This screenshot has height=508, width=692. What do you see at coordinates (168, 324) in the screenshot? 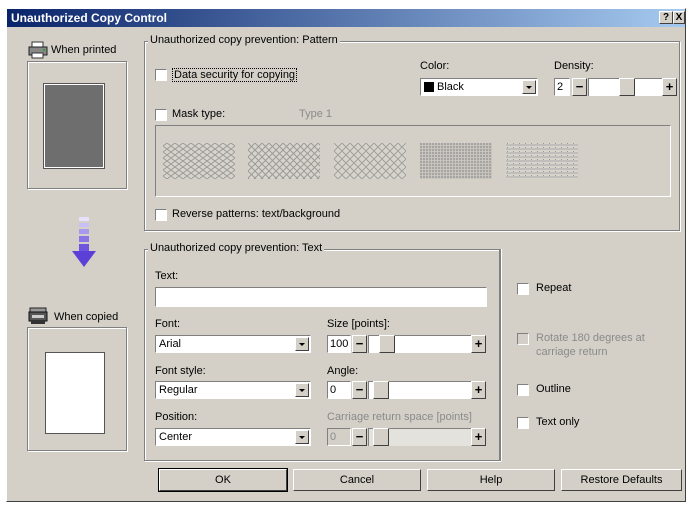
I see `font-label: Font:` at bounding box center [168, 324].